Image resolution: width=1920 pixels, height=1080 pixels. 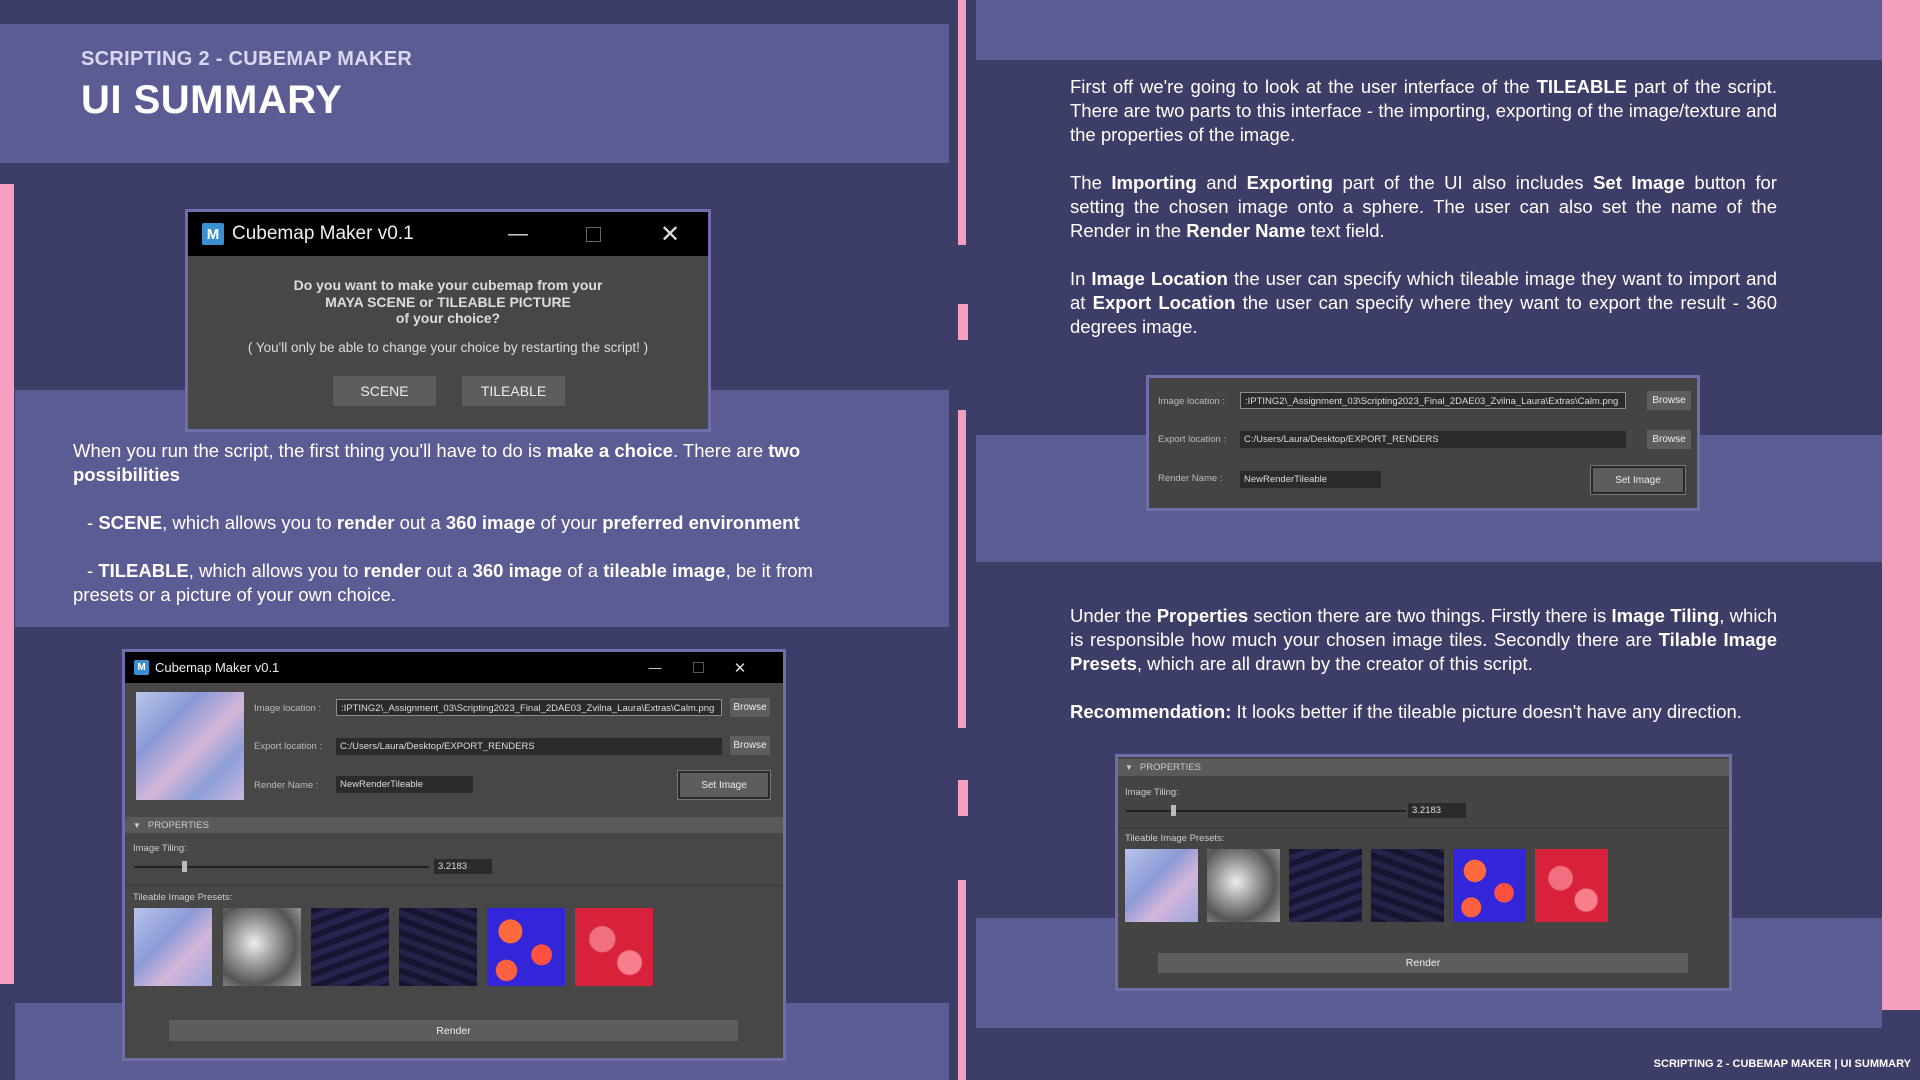 I want to click on right-pink-bar, so click(x=1901, y=505).